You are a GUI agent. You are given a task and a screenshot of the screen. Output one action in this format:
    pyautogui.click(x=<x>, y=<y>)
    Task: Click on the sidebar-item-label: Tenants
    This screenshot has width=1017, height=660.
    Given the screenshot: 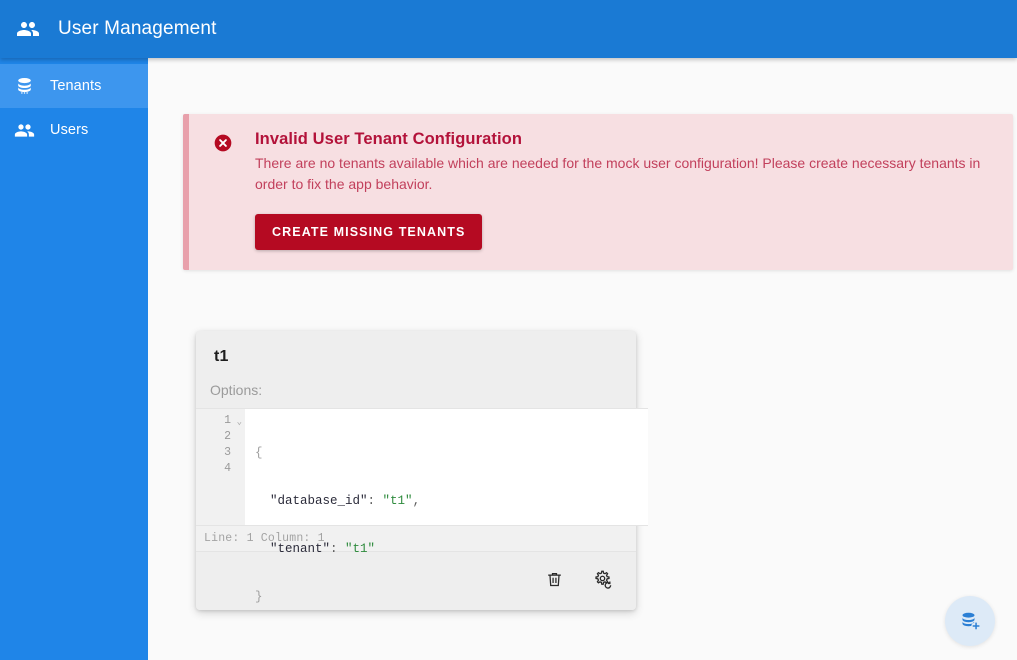 What is the action you would take?
    pyautogui.click(x=76, y=86)
    